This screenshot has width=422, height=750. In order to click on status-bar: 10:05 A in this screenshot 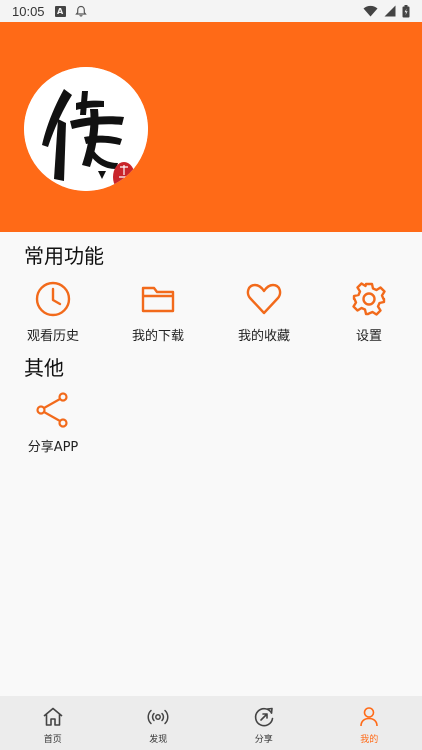, I will do `click(211, 11)`.